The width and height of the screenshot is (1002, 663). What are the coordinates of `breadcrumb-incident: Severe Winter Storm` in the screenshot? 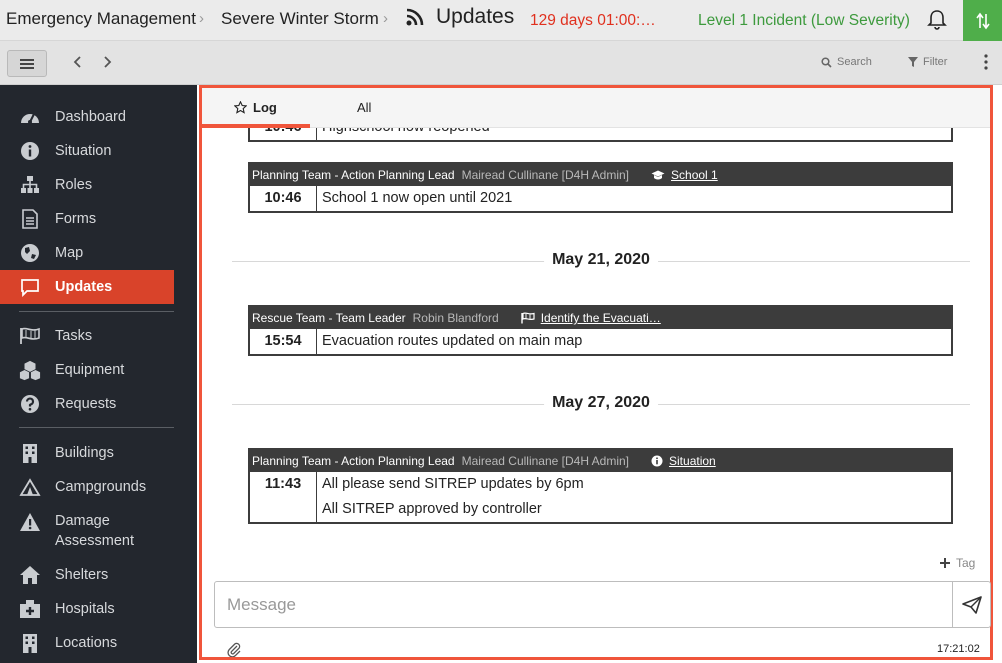 It's located at (300, 19).